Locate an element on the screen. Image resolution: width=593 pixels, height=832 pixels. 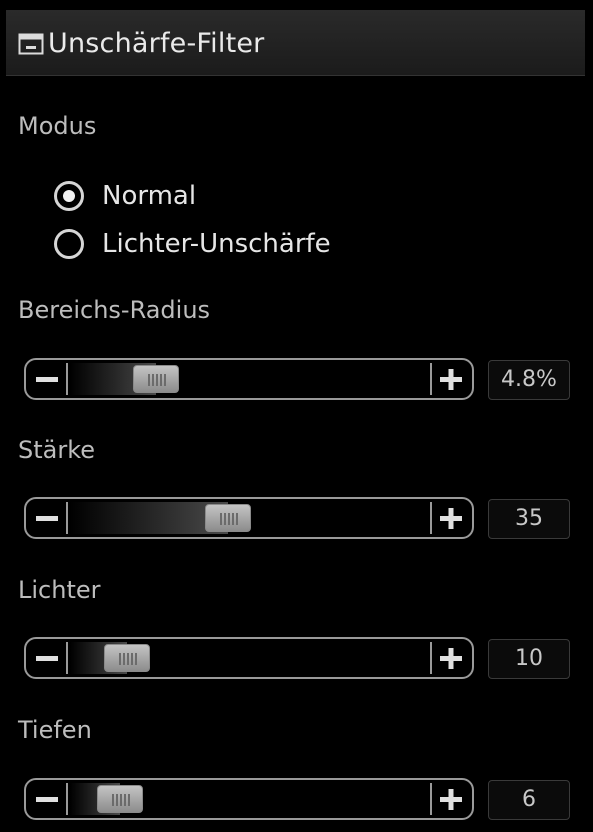
radius-decrease-button is located at coordinates (48, 379).